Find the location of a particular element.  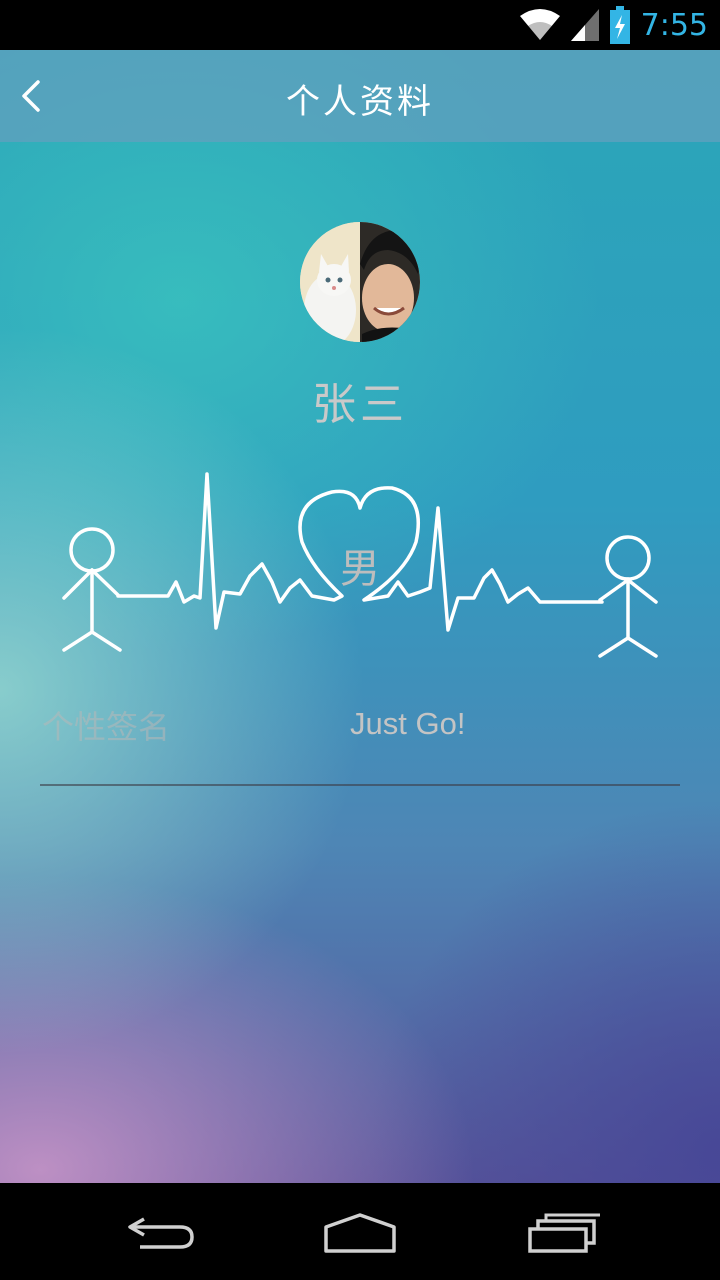

clock: 7:55 is located at coordinates (674, 25).